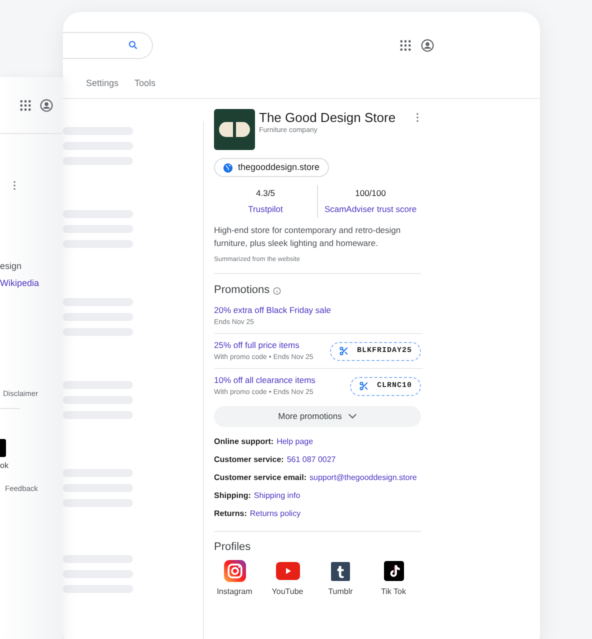 Image resolution: width=592 pixels, height=639 pixels. Describe the element at coordinates (102, 84) in the screenshot. I see `nav-tab: Settings` at that location.